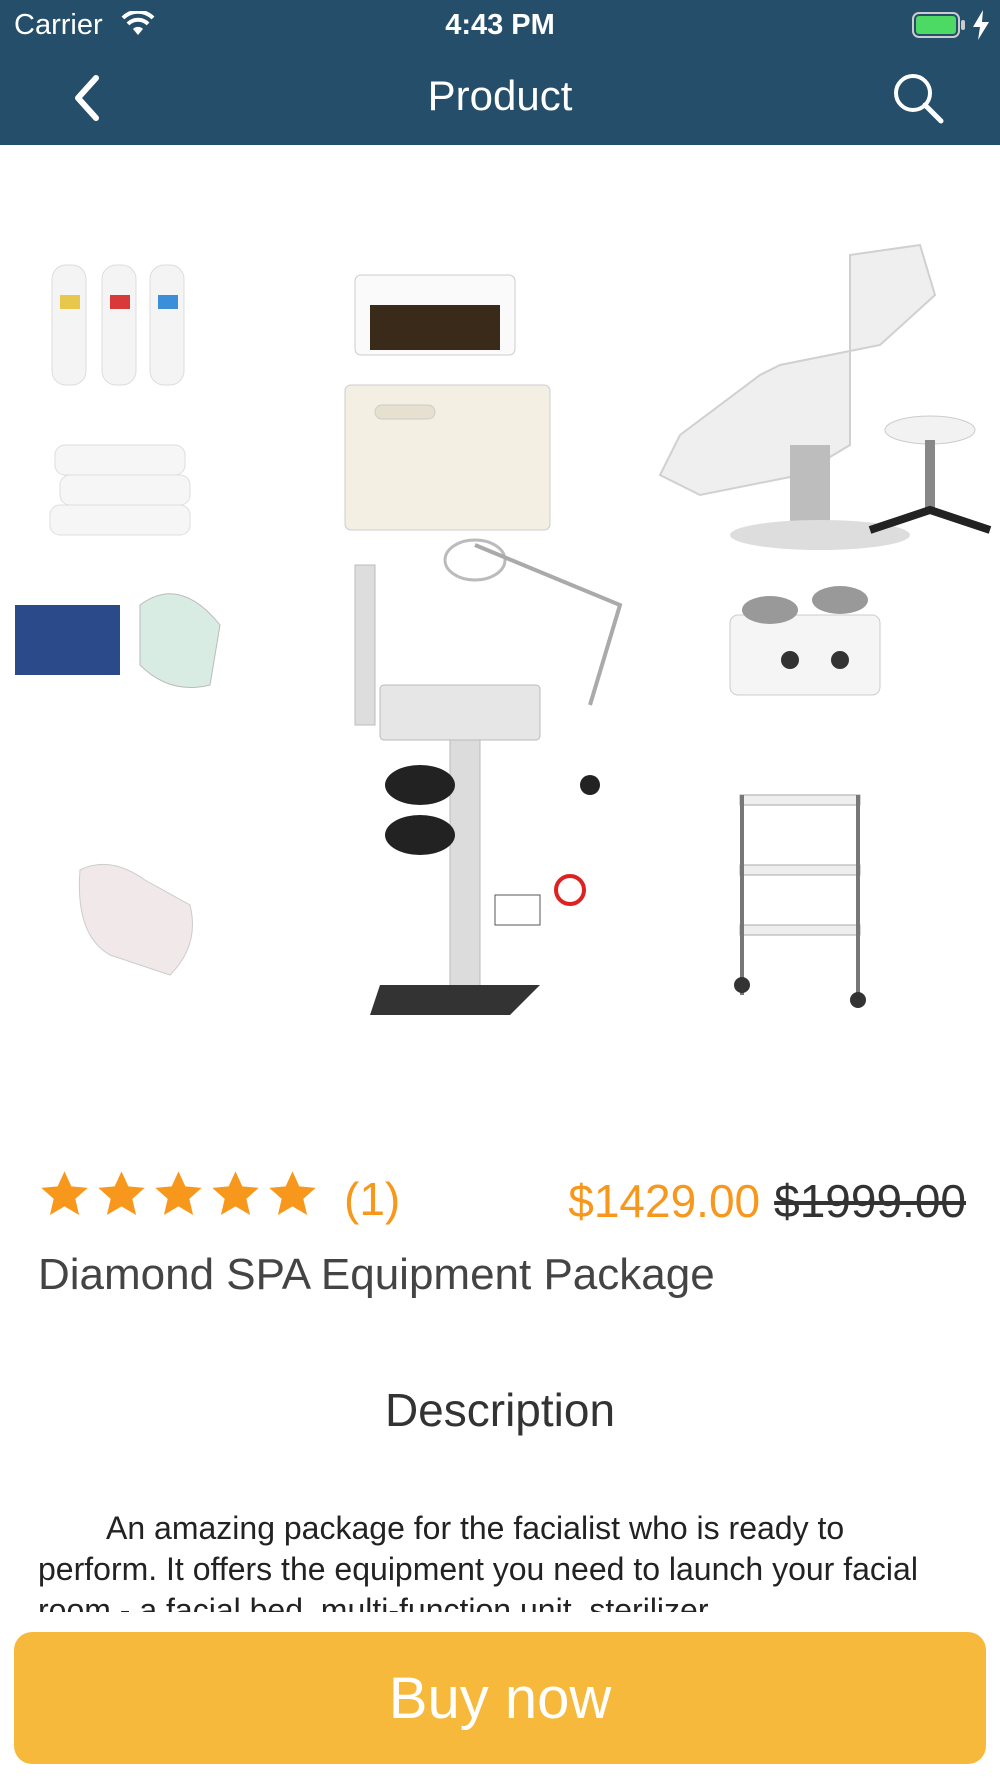 Image resolution: width=1000 pixels, height=1778 pixels. I want to click on spray-bottles-illustration, so click(118, 325).